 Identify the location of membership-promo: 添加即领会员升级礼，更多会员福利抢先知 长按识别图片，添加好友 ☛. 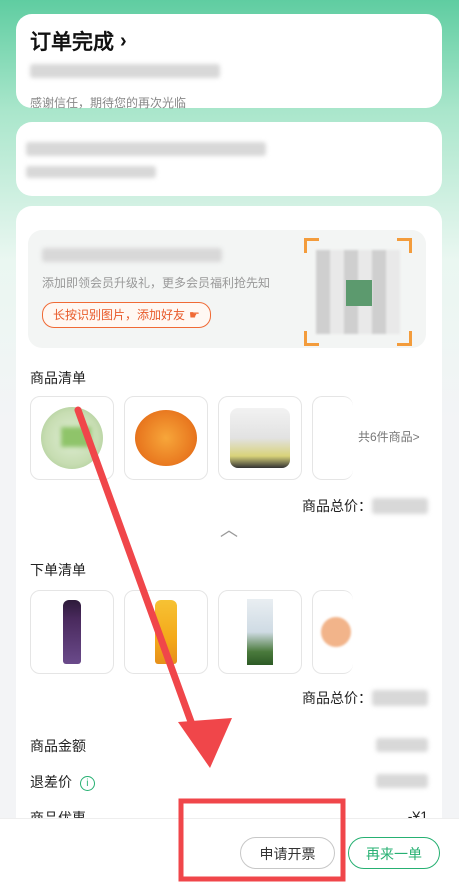
(227, 289).